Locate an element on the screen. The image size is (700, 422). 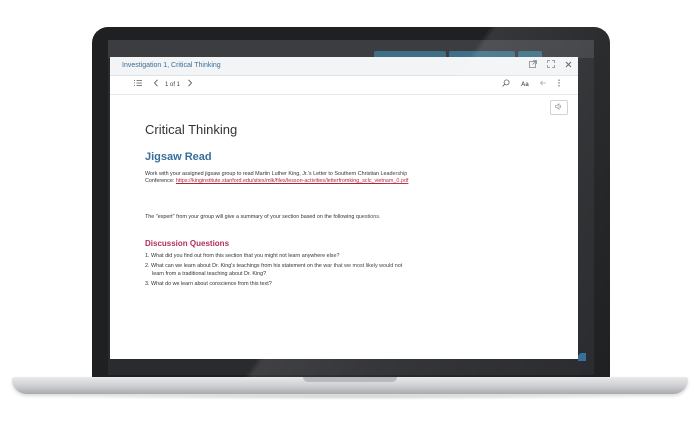
search-icon is located at coordinates (506, 85).